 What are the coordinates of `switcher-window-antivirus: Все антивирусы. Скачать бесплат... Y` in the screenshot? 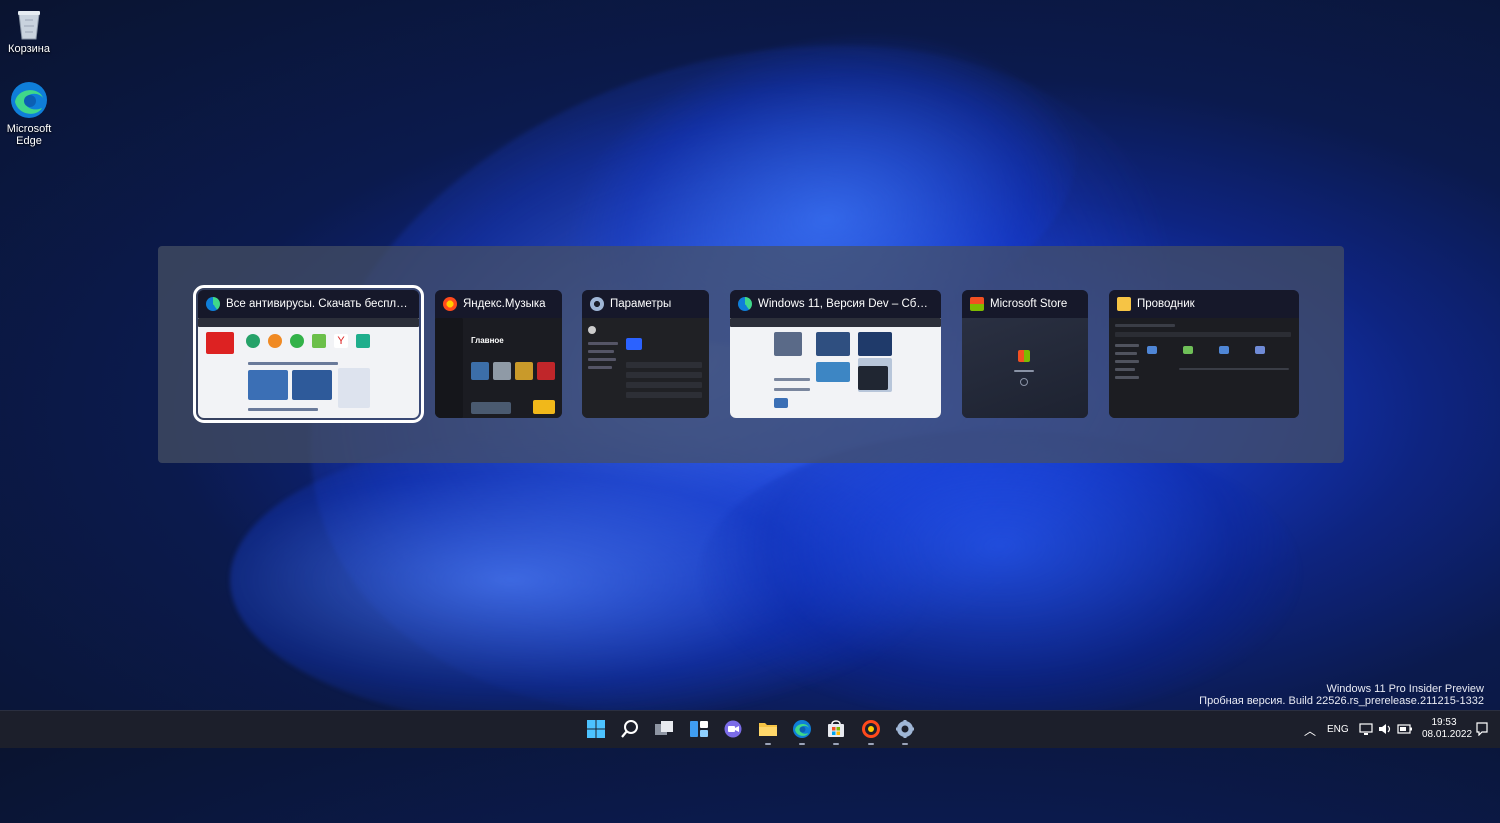 It's located at (308, 354).